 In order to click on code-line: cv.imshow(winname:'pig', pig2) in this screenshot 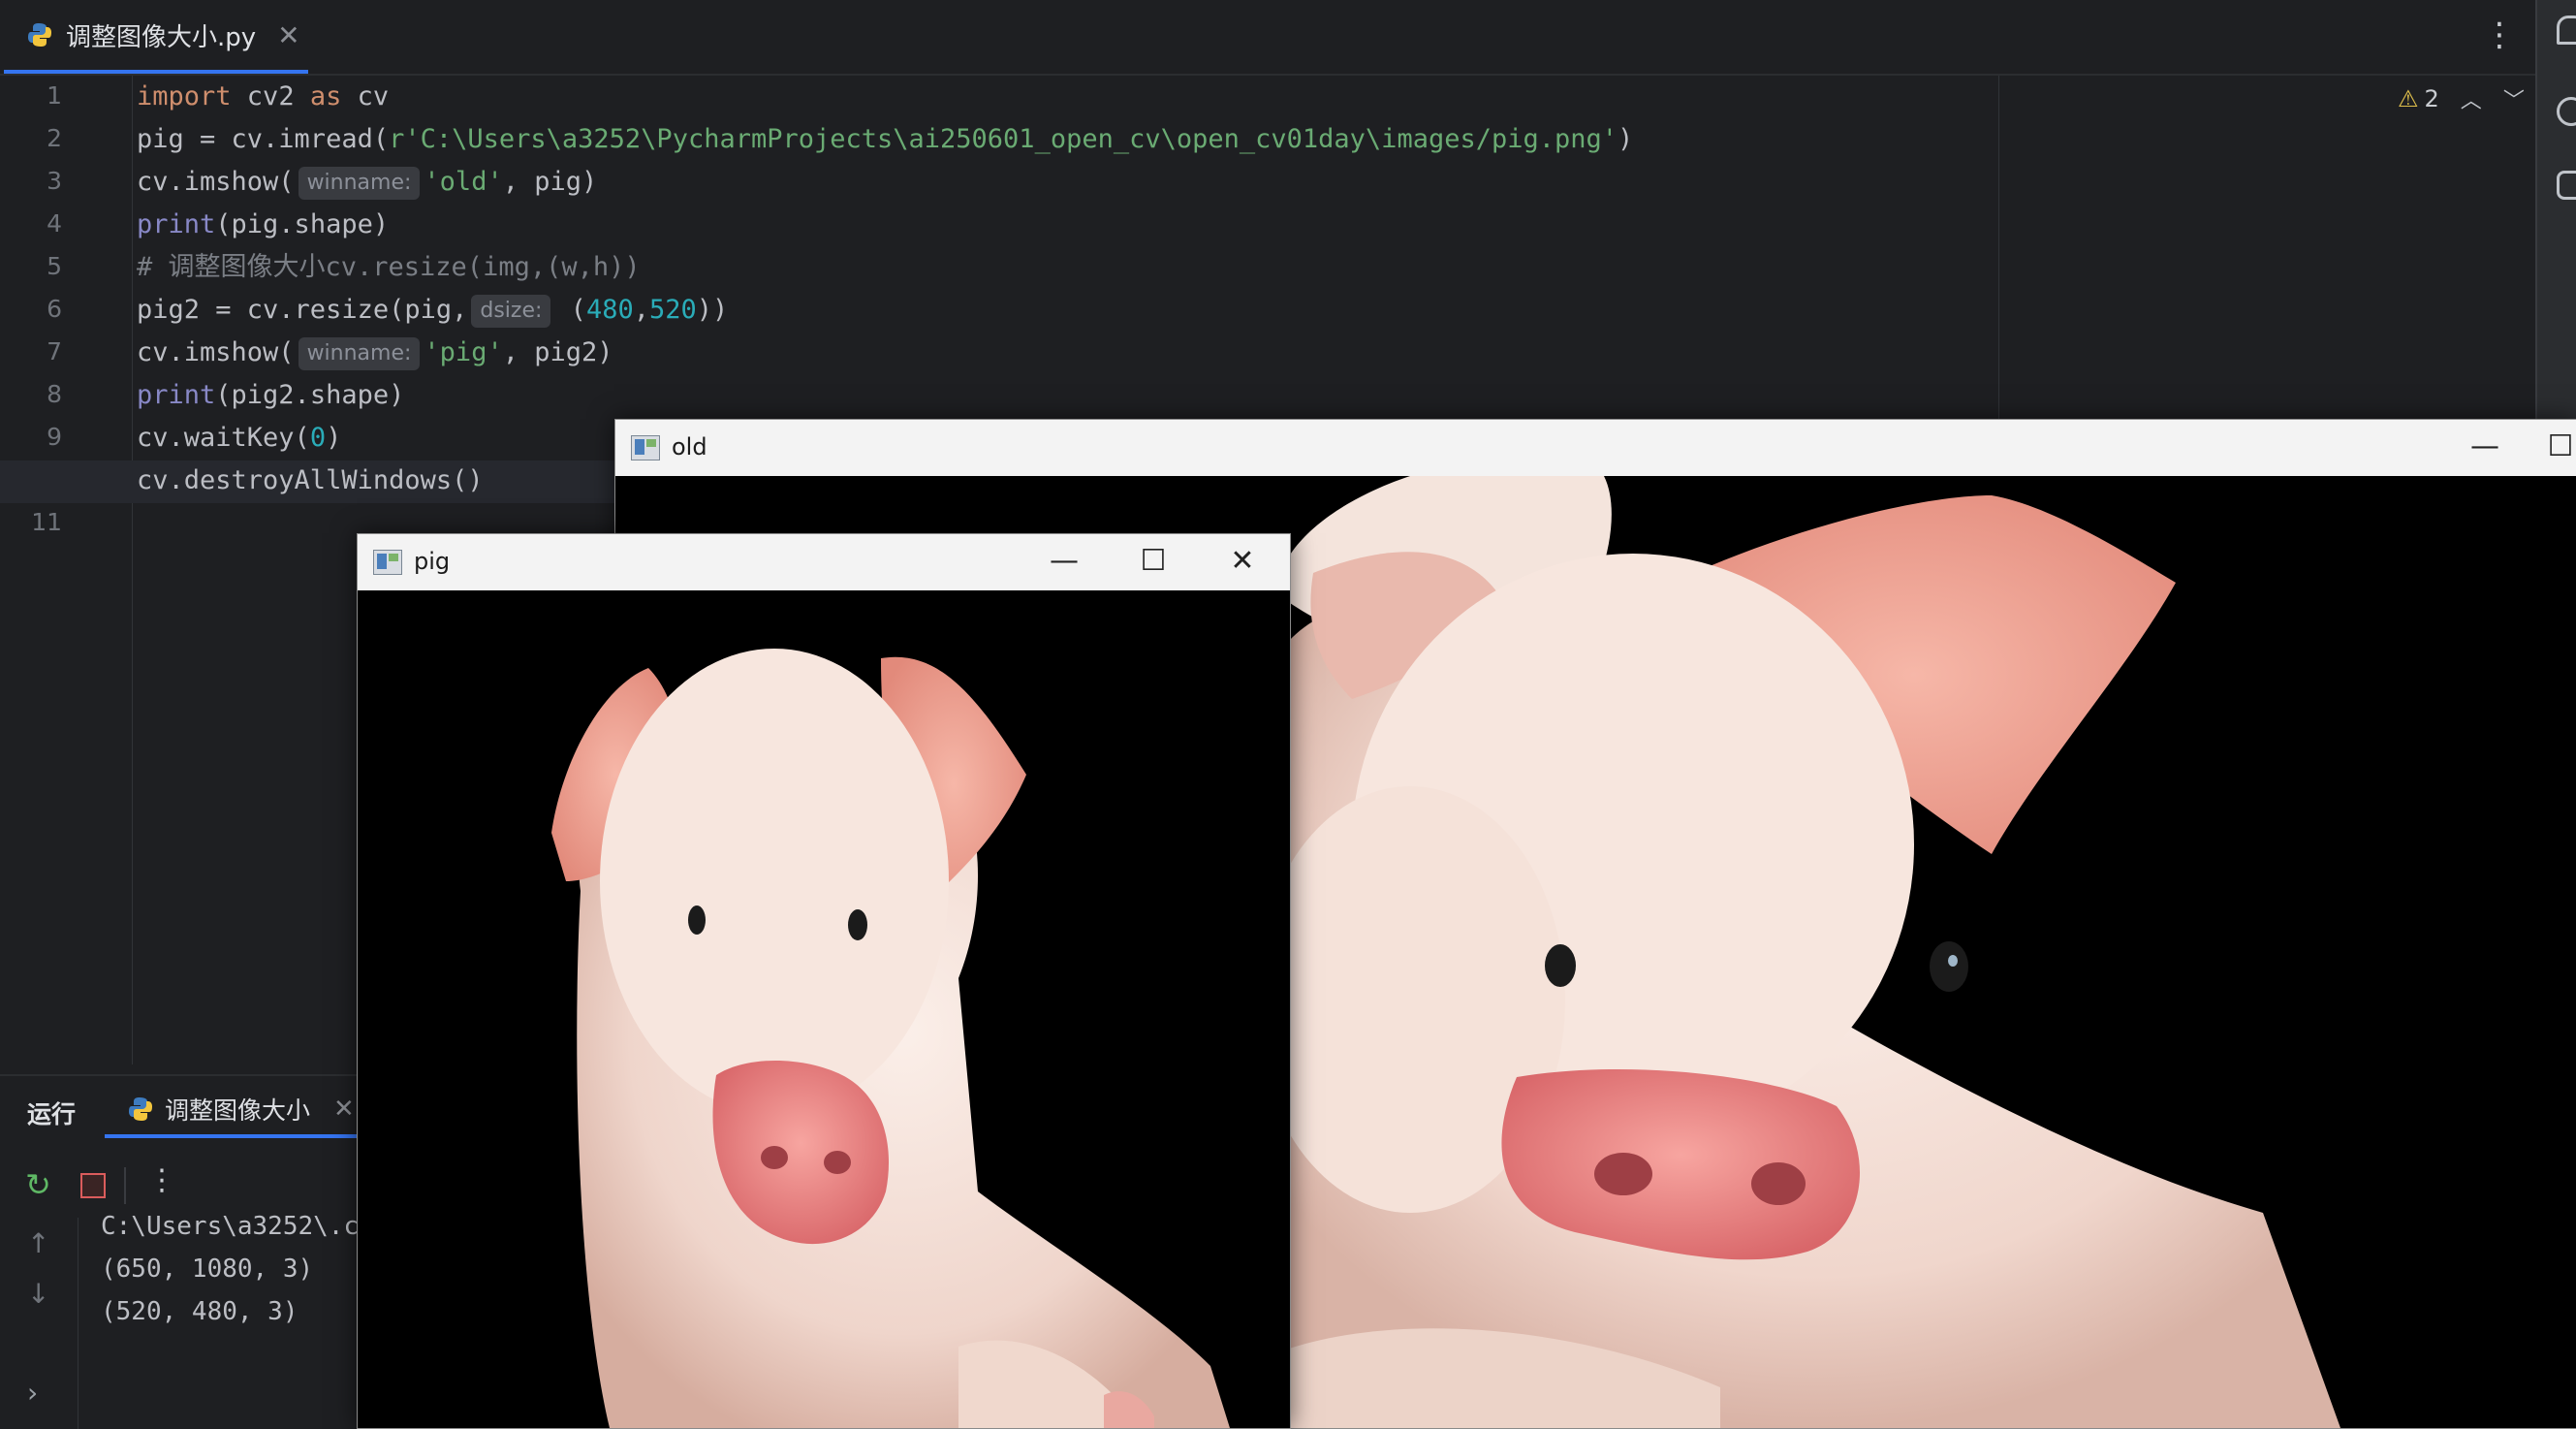, I will do `click(375, 353)`.